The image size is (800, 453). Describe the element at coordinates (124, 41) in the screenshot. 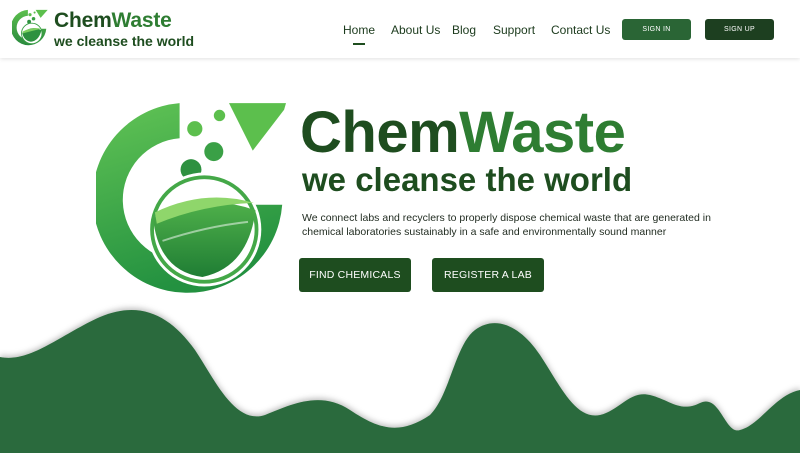

I see `brand-tagline: we cleanse the world` at that location.